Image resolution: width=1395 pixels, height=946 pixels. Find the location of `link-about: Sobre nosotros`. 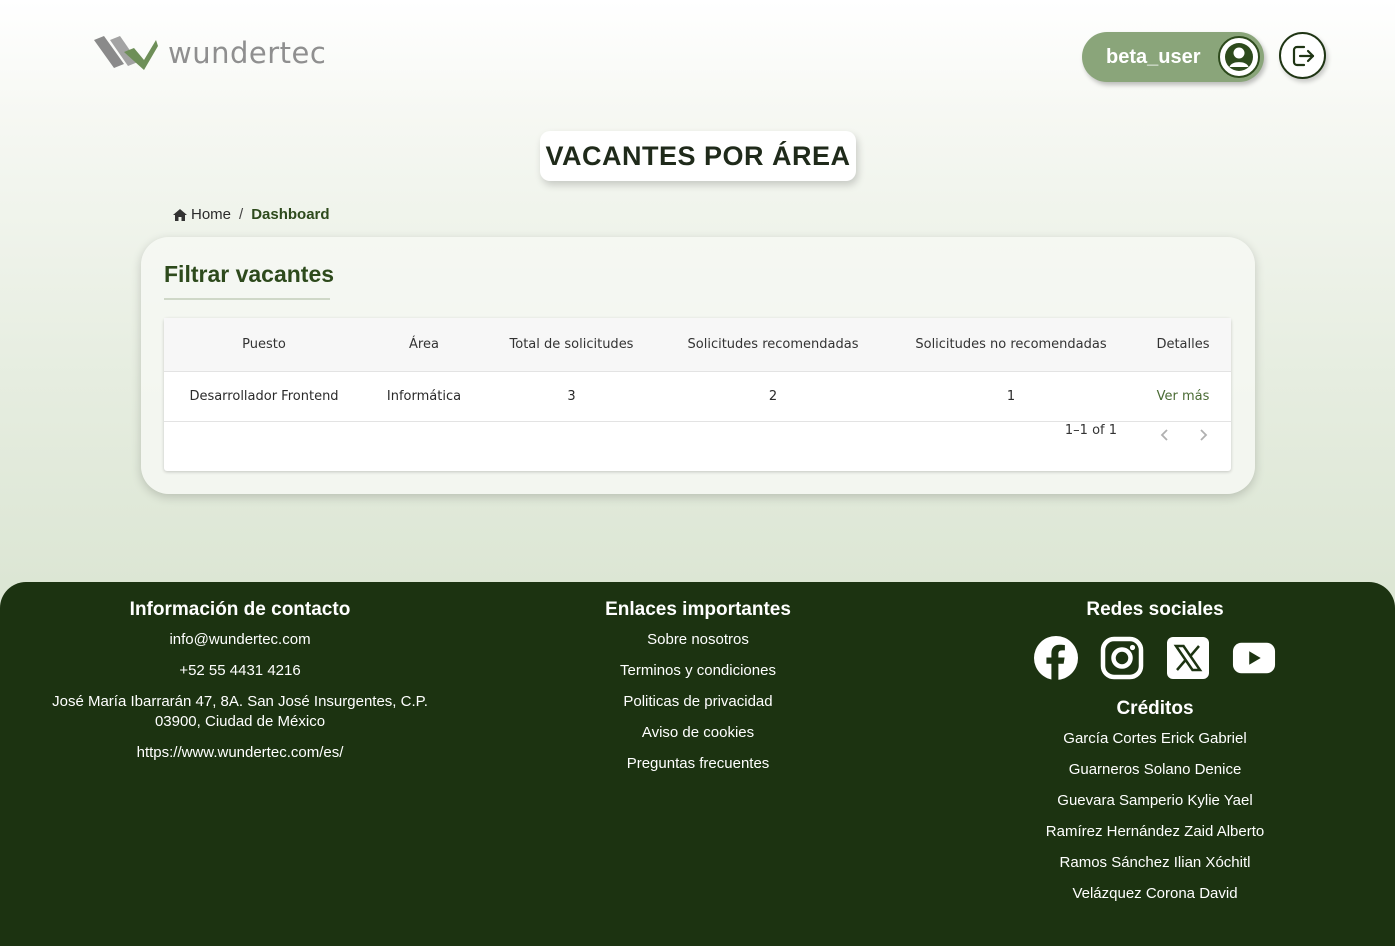

link-about: Sobre nosotros is located at coordinates (698, 640).